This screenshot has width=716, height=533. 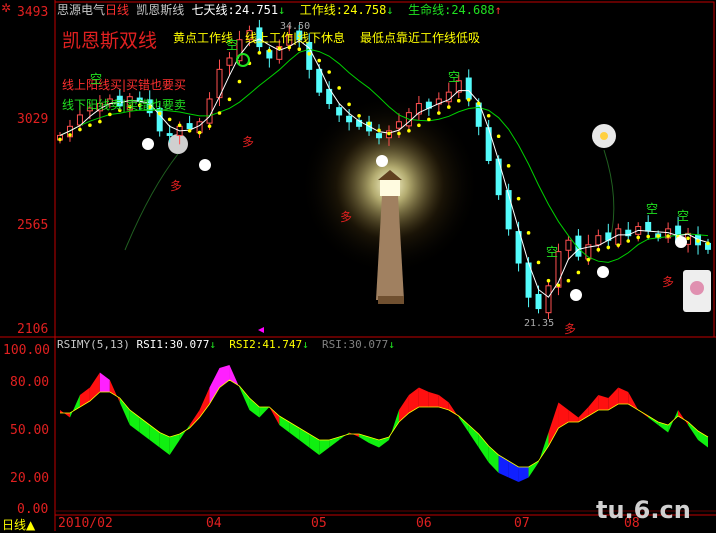 I want to click on price-label-bottom: 2106, so click(x=33, y=329).